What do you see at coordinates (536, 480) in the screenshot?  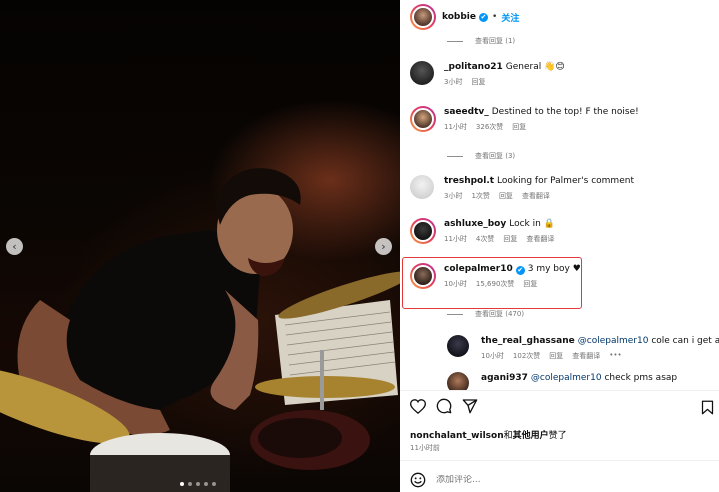 I see `comment-input` at bounding box center [536, 480].